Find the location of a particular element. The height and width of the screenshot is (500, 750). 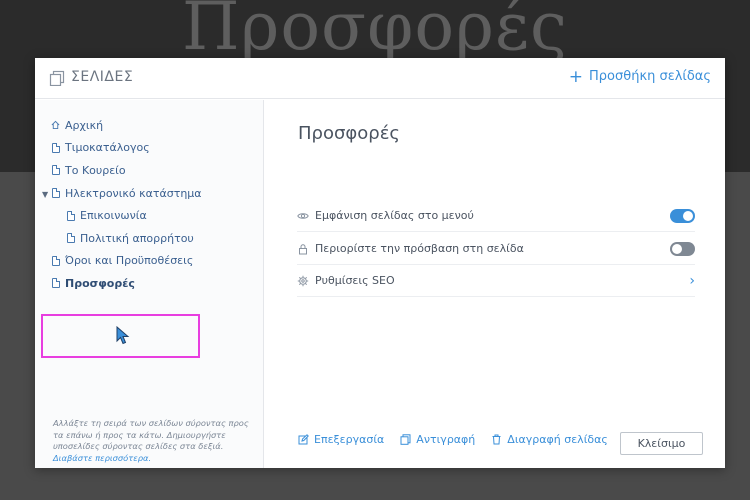

duplicate-page-button: Αντιγραφή is located at coordinates (437, 439).